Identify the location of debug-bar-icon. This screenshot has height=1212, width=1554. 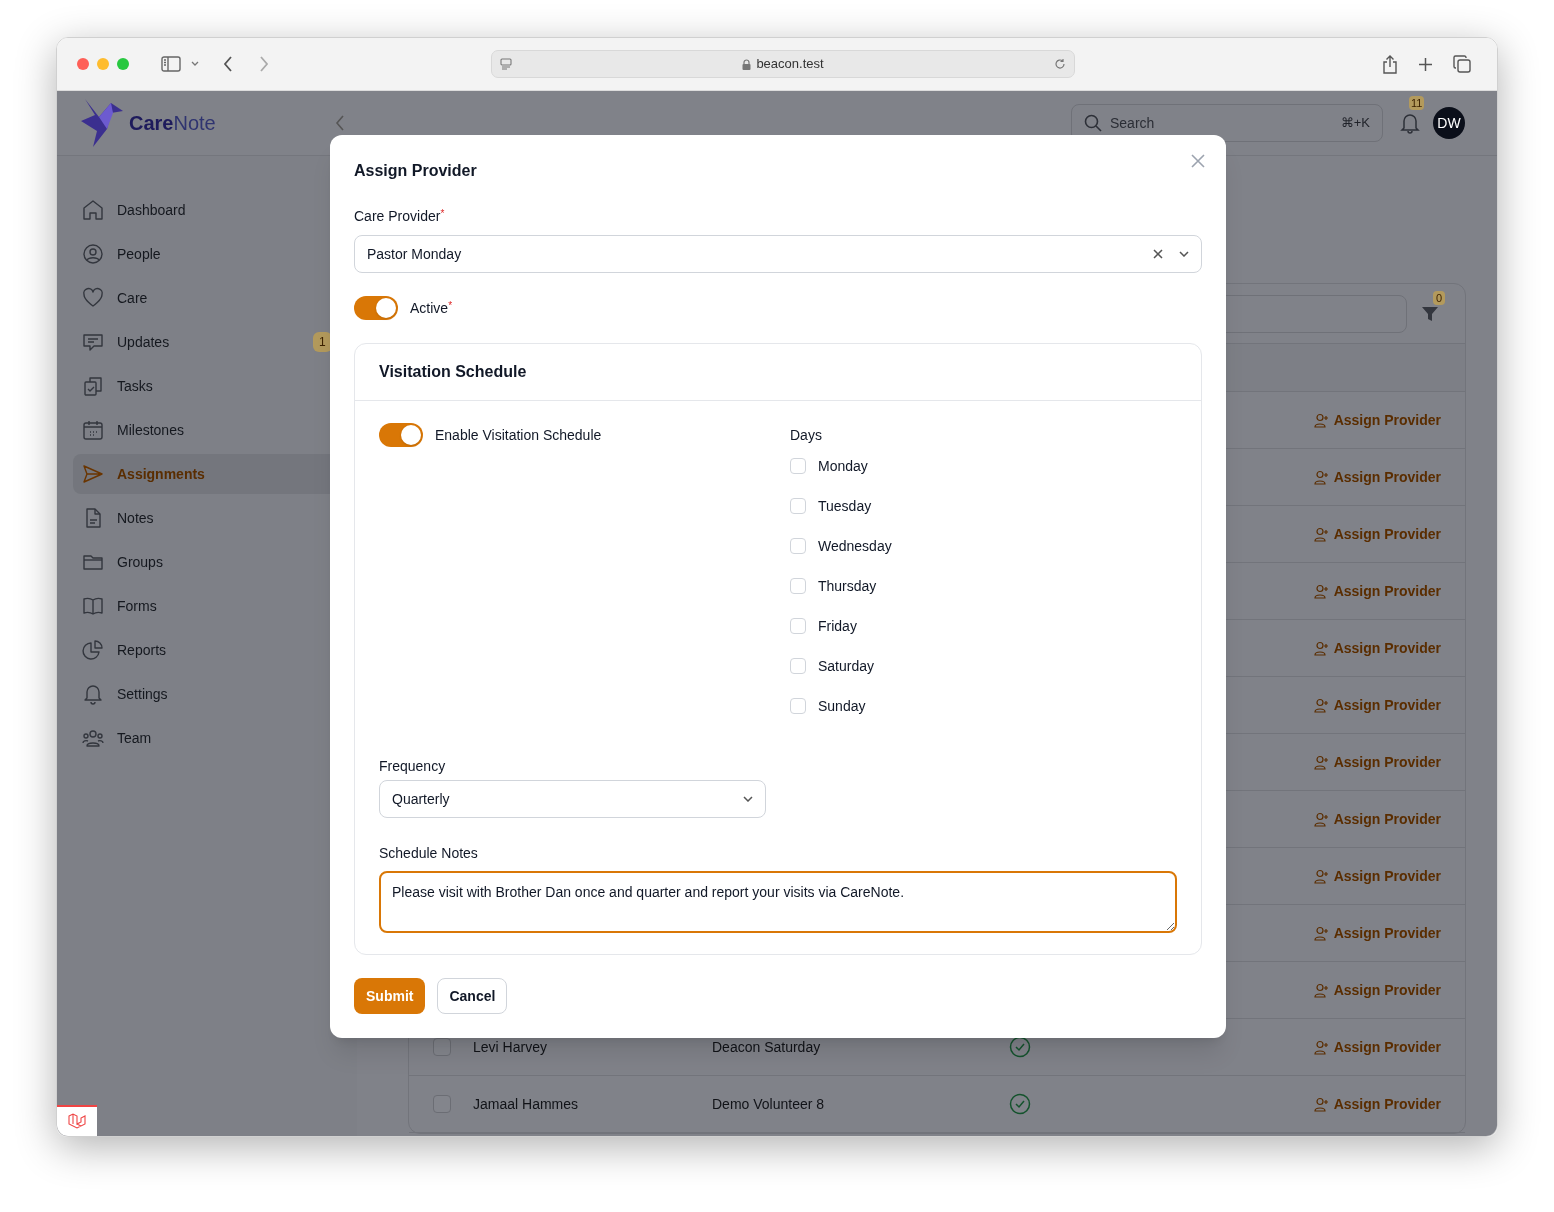
(77, 1120).